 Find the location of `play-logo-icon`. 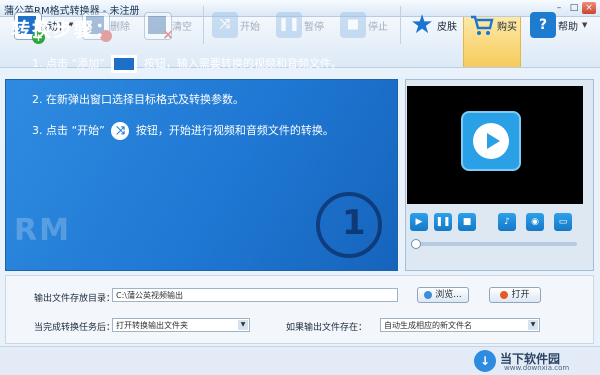

play-logo-icon is located at coordinates (491, 141).